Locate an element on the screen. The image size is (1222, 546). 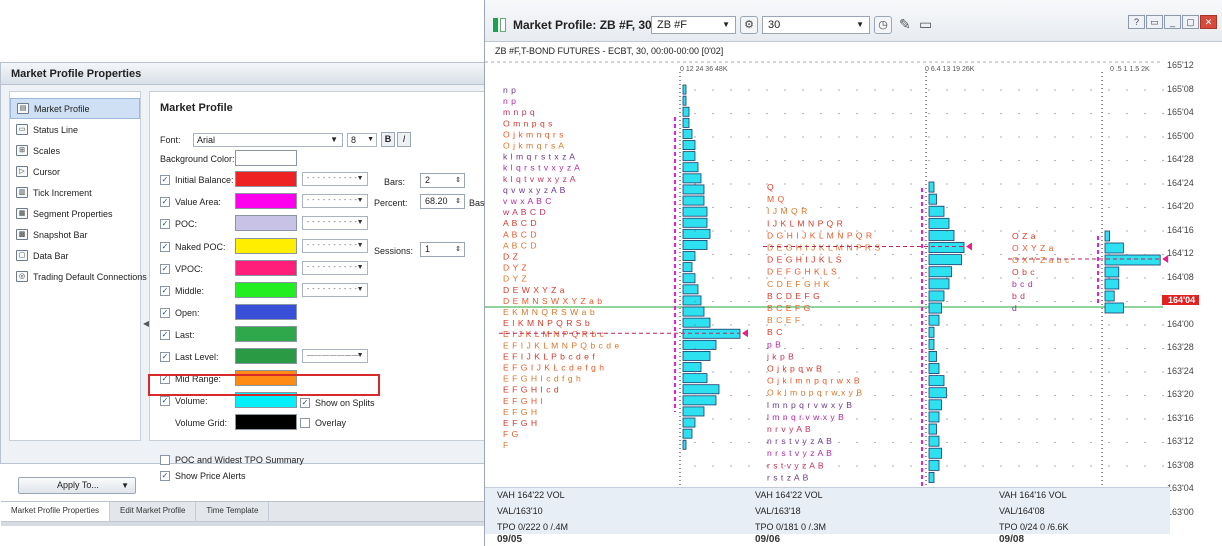
setting-row: ✓ VPOC: is located at coordinates (181, 268).